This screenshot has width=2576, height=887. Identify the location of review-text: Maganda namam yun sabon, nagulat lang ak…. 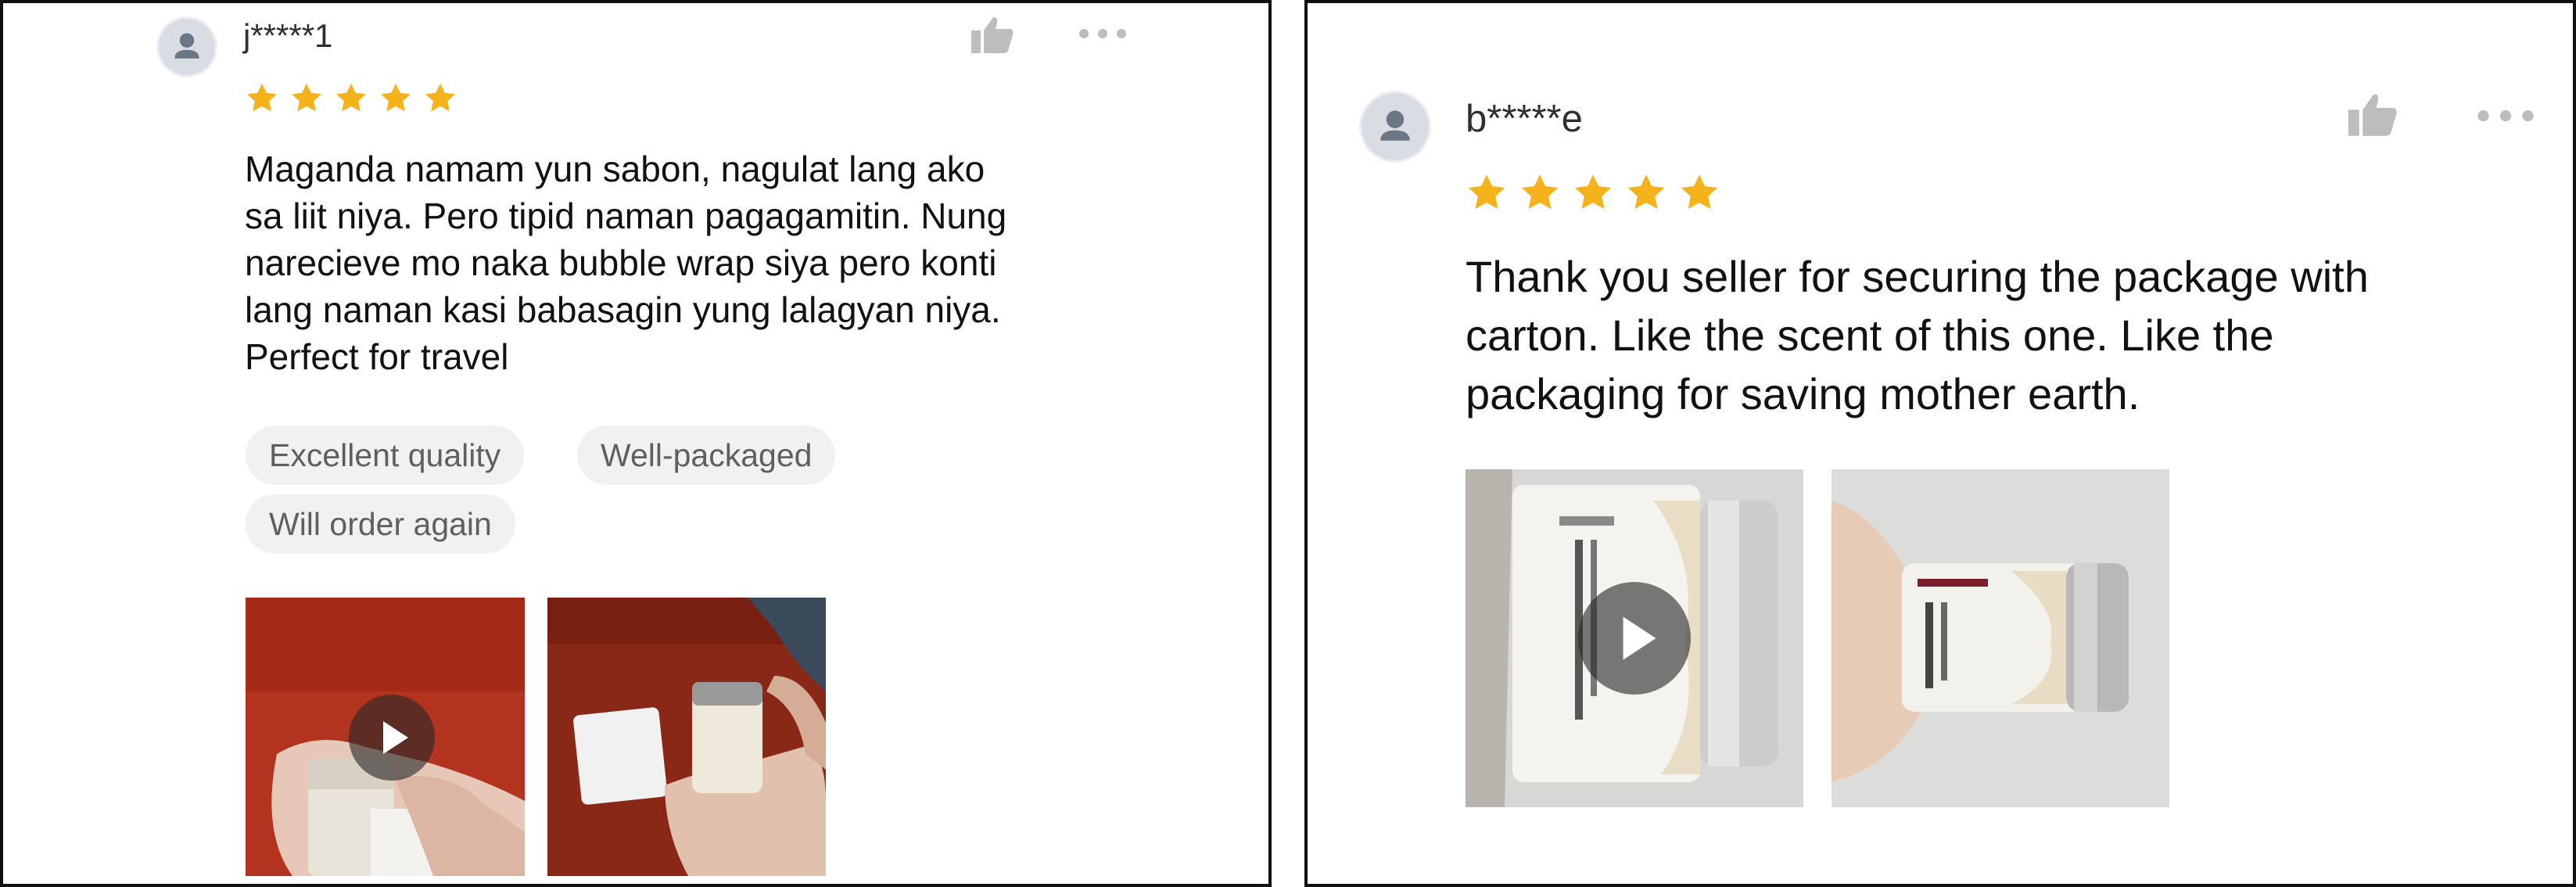
(625, 262).